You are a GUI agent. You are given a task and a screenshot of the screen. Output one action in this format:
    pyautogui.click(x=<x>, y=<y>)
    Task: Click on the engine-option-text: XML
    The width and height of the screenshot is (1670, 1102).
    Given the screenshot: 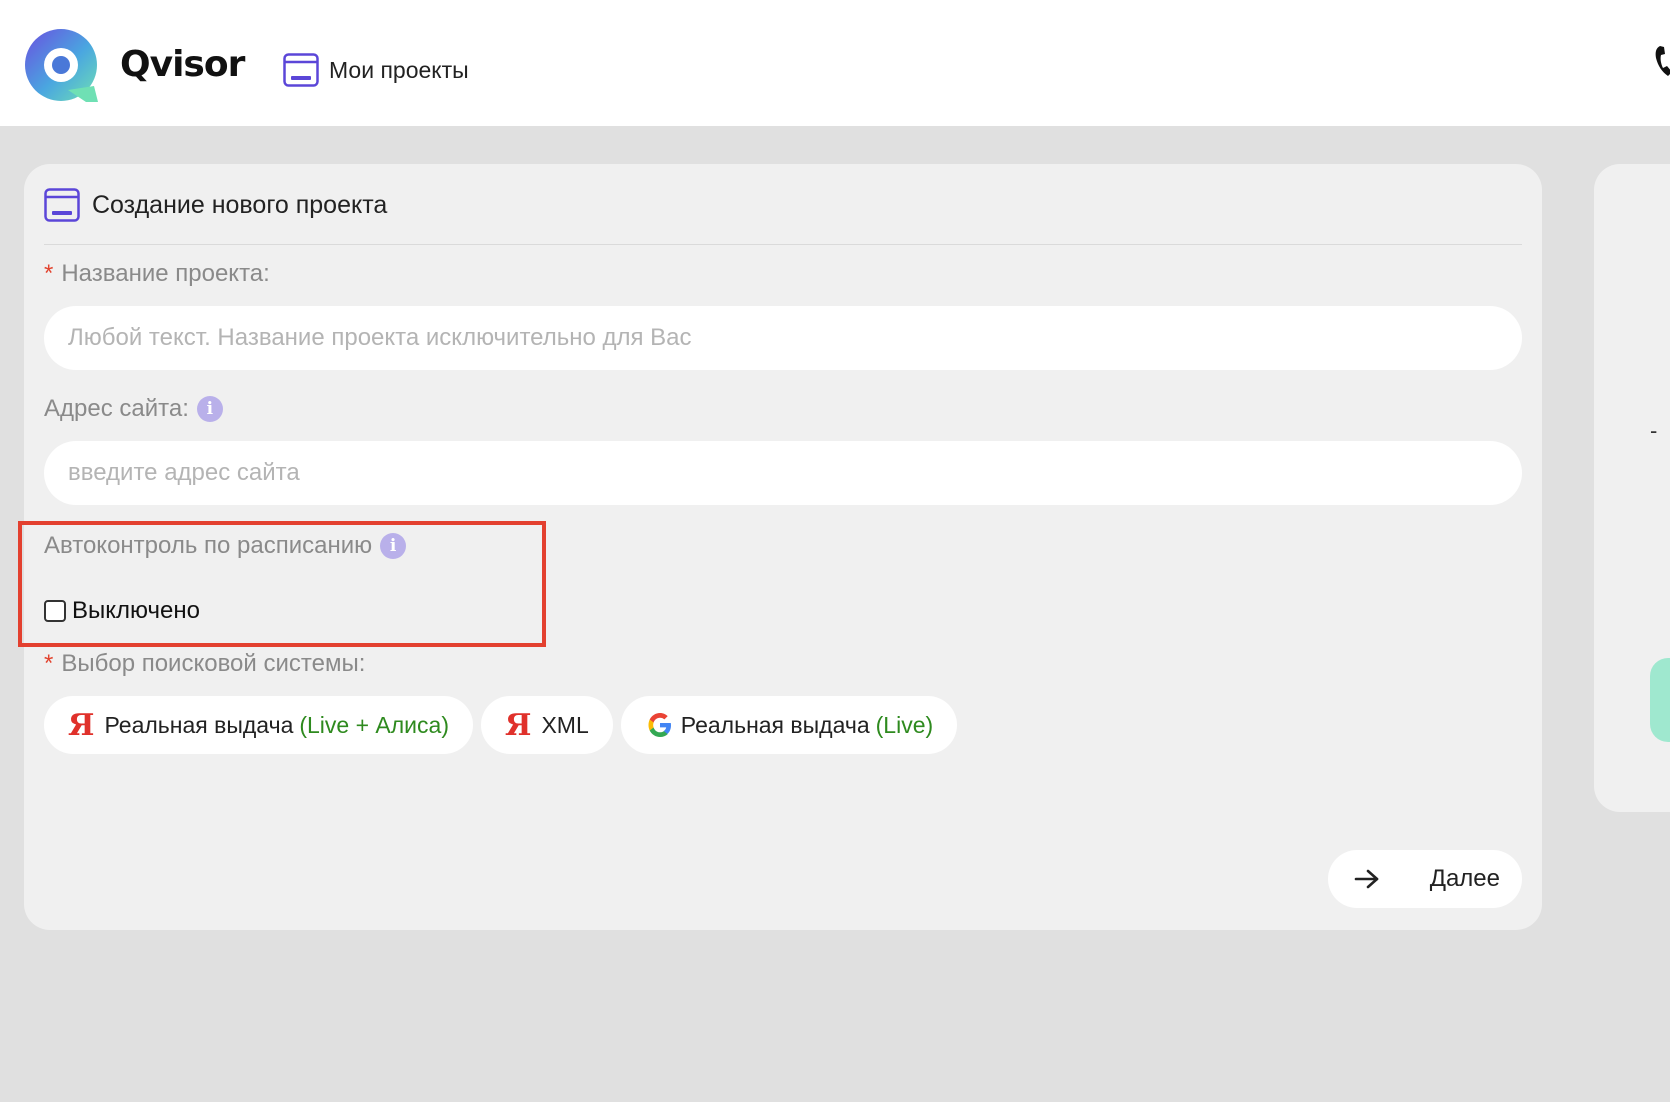 What is the action you would take?
    pyautogui.click(x=565, y=724)
    